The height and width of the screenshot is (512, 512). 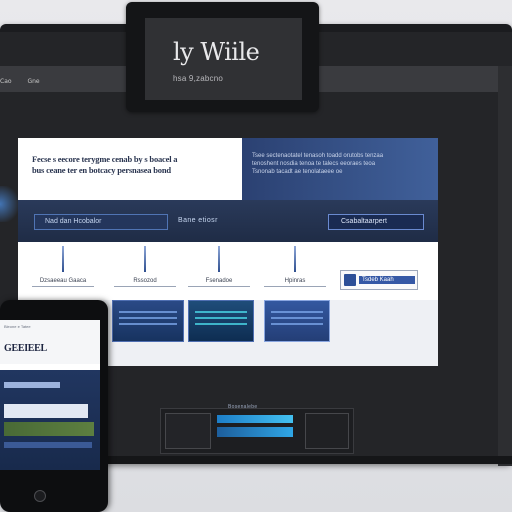 I want to click on dashboard-panel, so click(x=257, y=431).